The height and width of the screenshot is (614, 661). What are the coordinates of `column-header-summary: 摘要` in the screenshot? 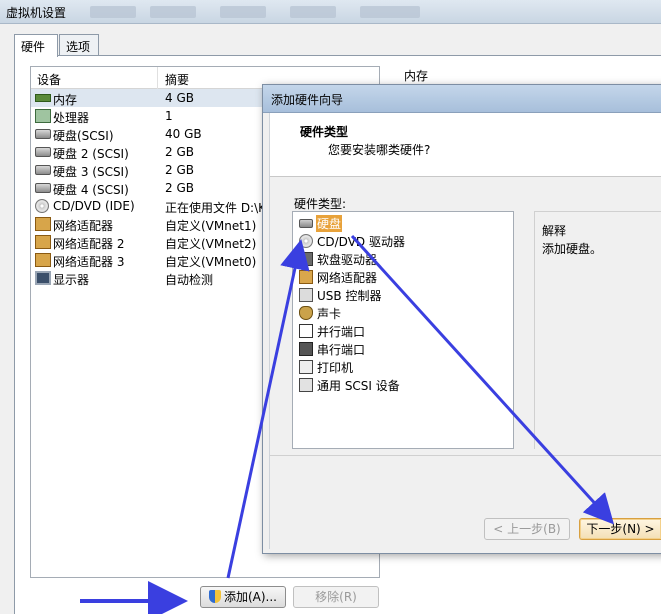 It's located at (177, 79).